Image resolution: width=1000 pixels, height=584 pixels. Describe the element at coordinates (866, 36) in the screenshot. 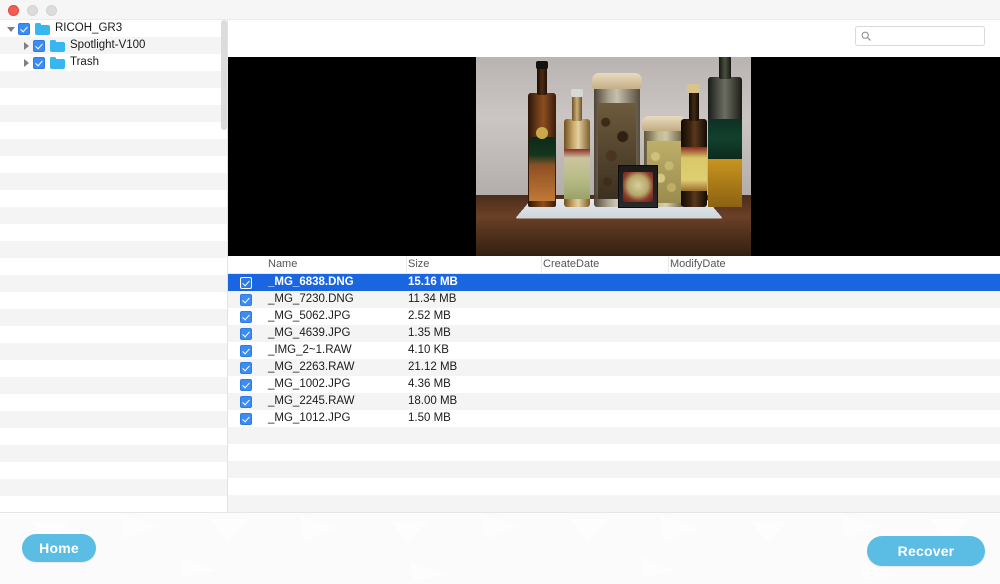

I see `search-icon` at that location.